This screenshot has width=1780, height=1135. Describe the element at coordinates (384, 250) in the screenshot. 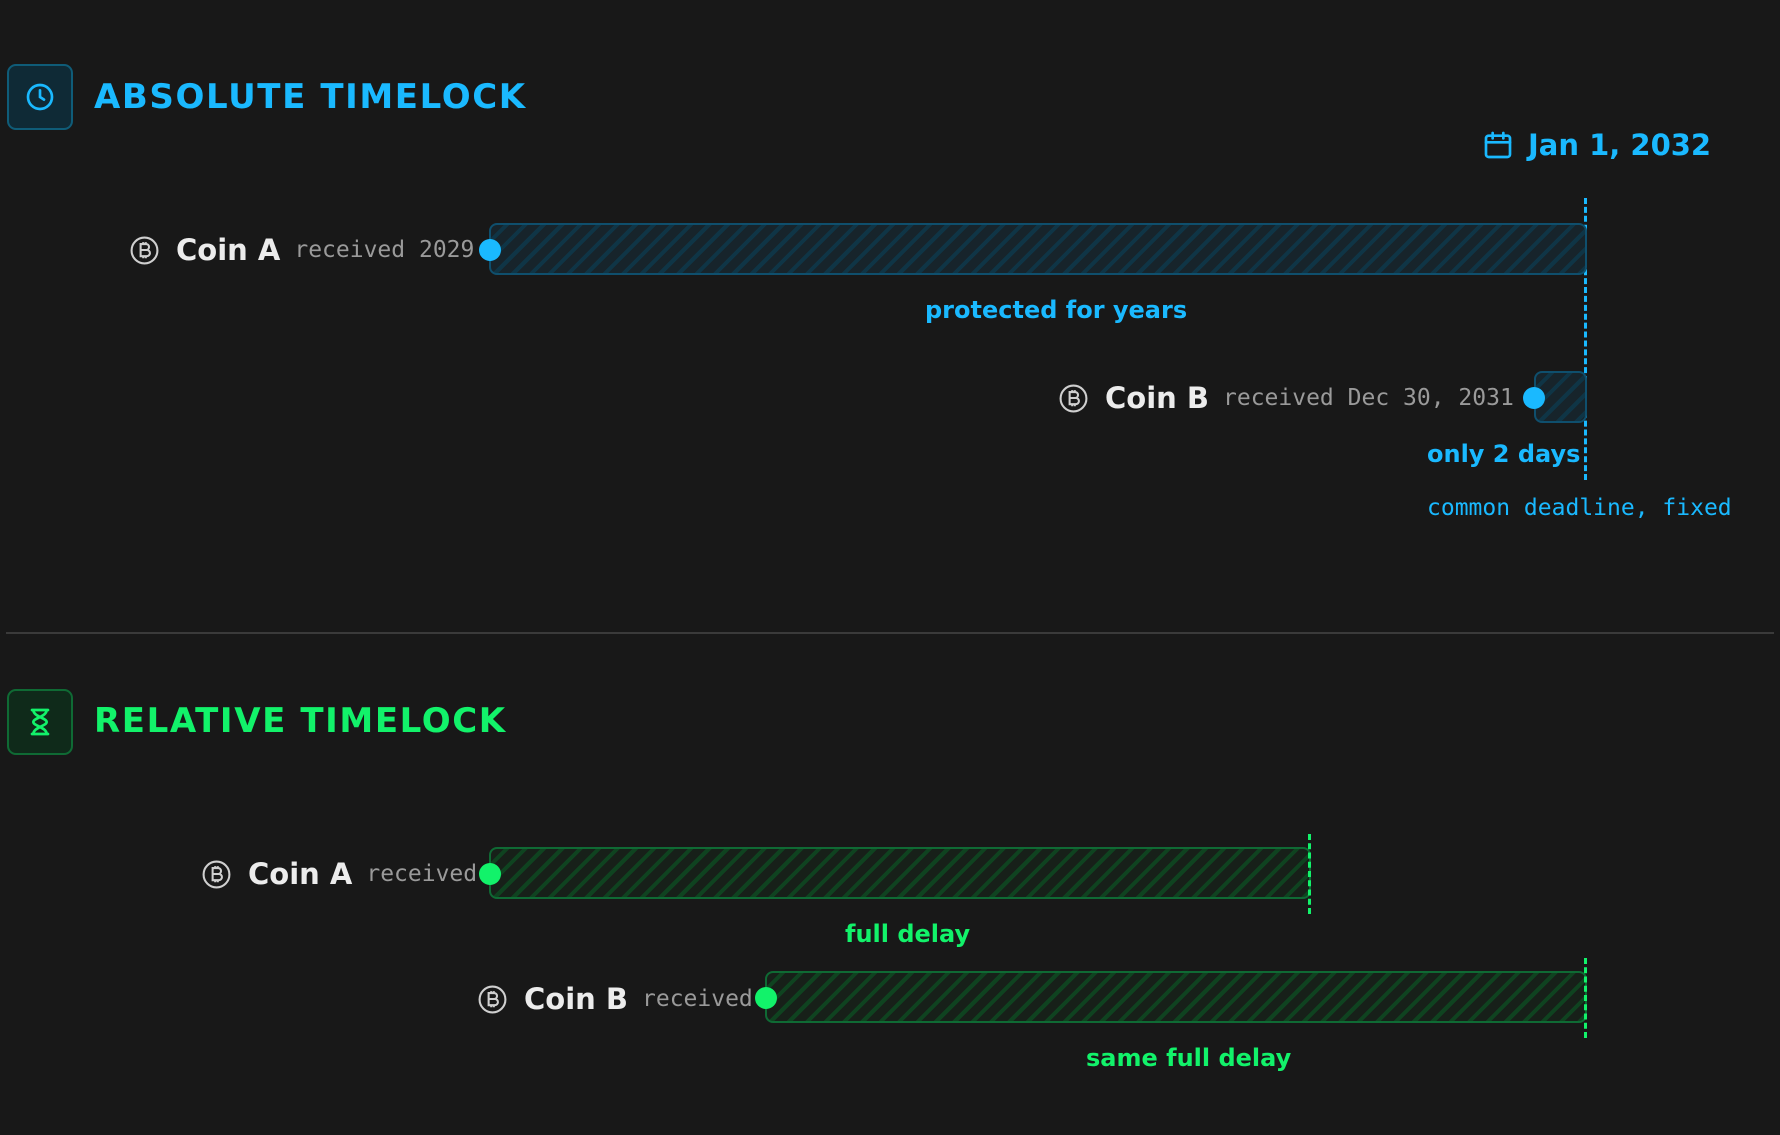

I see `coin-received: received 2029` at that location.